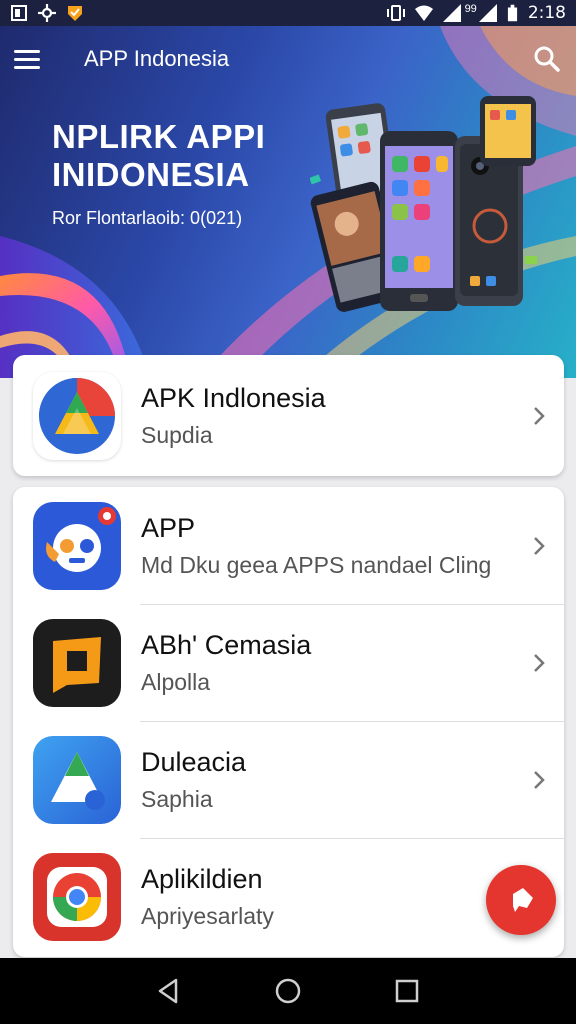 Image resolution: width=576 pixels, height=1024 pixels. What do you see at coordinates (316, 564) in the screenshot?
I see `app-subtitle-1: Md Dku geea APPS nandael Cling` at bounding box center [316, 564].